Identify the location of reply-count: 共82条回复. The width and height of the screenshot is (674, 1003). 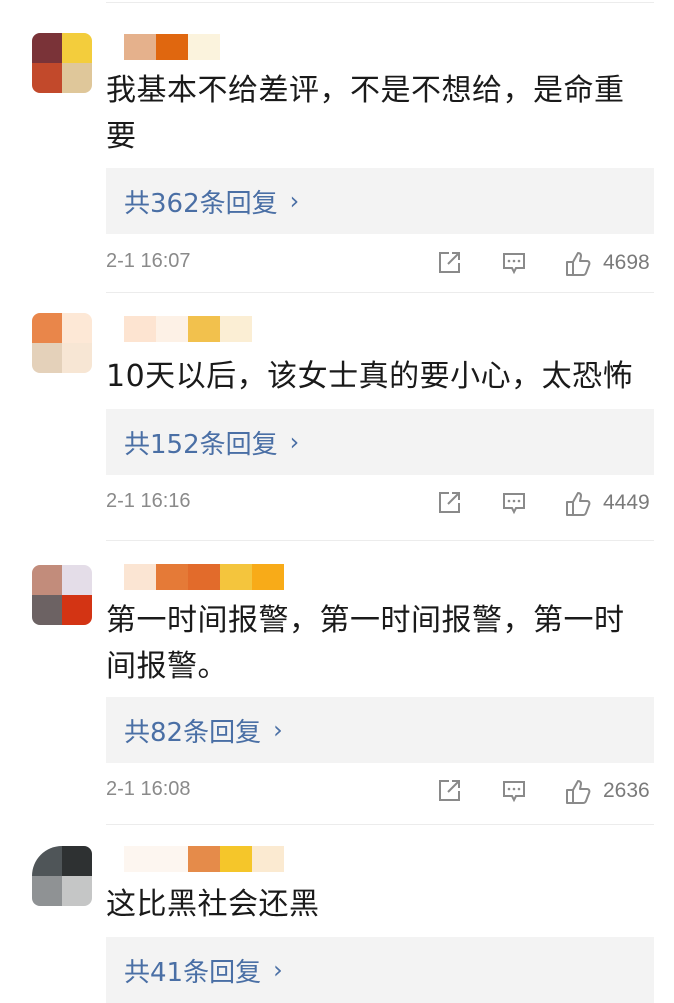
(193, 732).